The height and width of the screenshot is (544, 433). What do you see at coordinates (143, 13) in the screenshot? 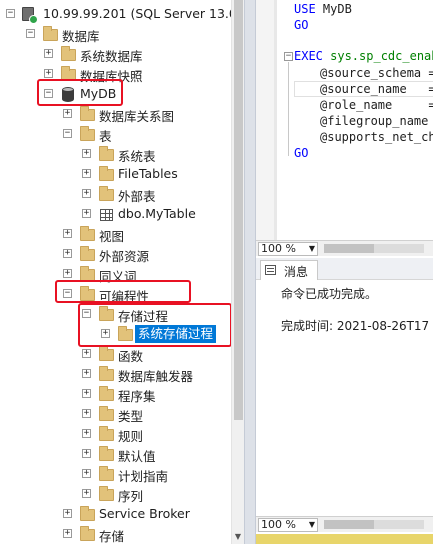
I see `server-label: 10.99.99.201 (SQL Server 13.0.50` at bounding box center [143, 13].